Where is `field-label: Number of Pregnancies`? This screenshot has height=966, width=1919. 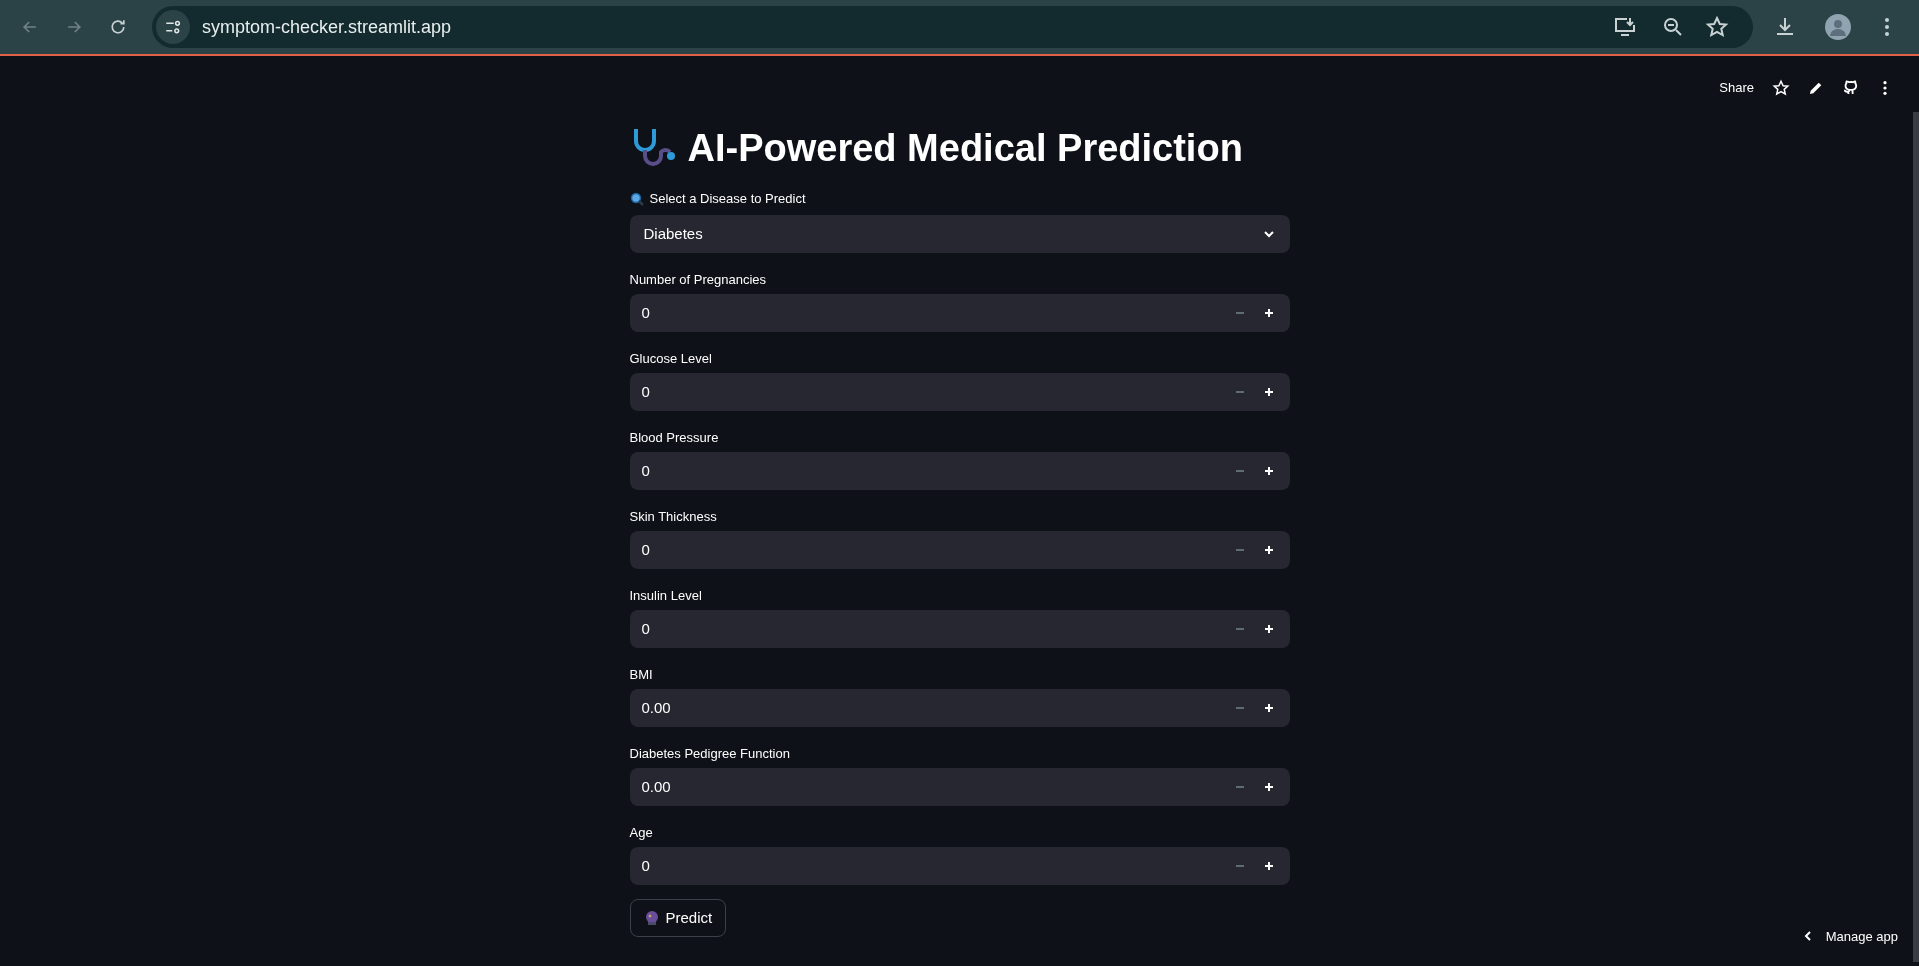
field-label: Number of Pregnancies is located at coordinates (698, 280).